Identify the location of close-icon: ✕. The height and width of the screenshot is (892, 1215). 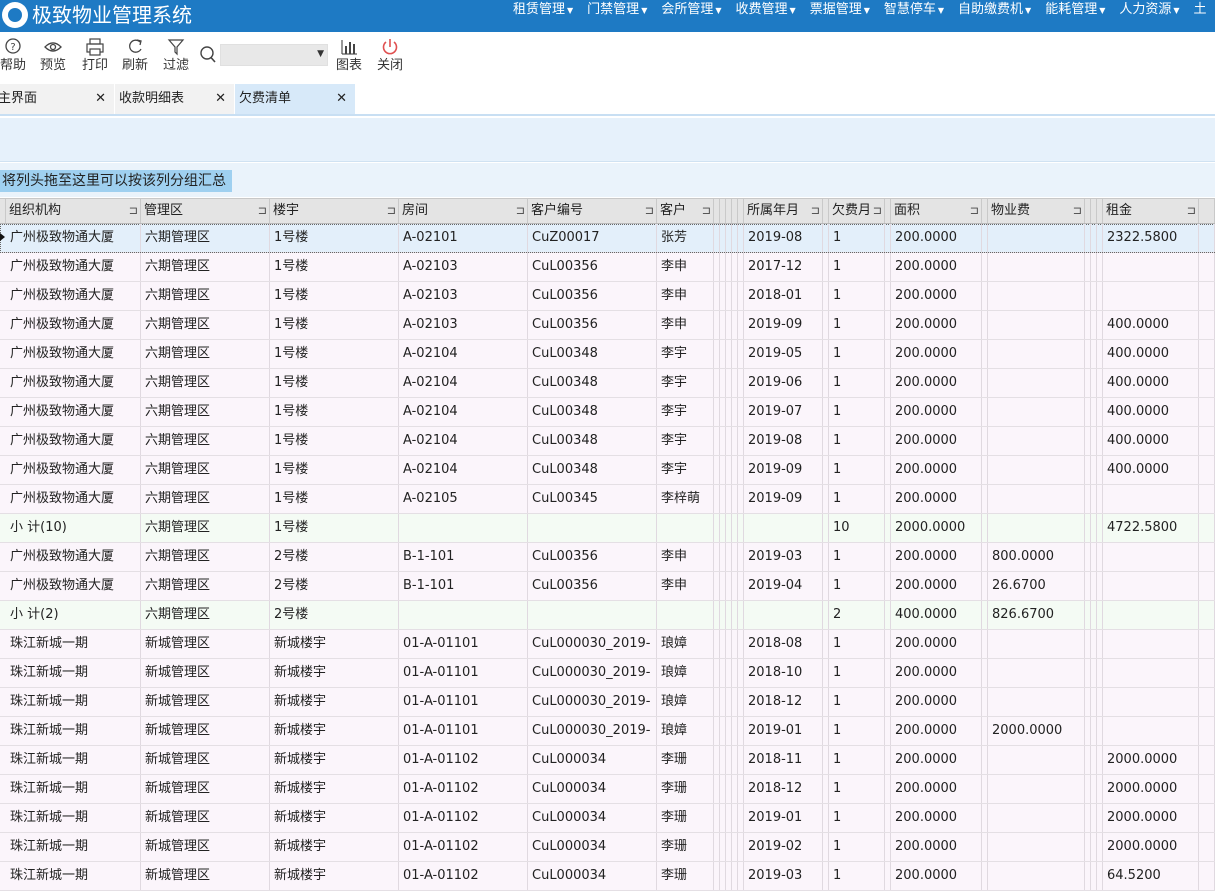
(341, 99).